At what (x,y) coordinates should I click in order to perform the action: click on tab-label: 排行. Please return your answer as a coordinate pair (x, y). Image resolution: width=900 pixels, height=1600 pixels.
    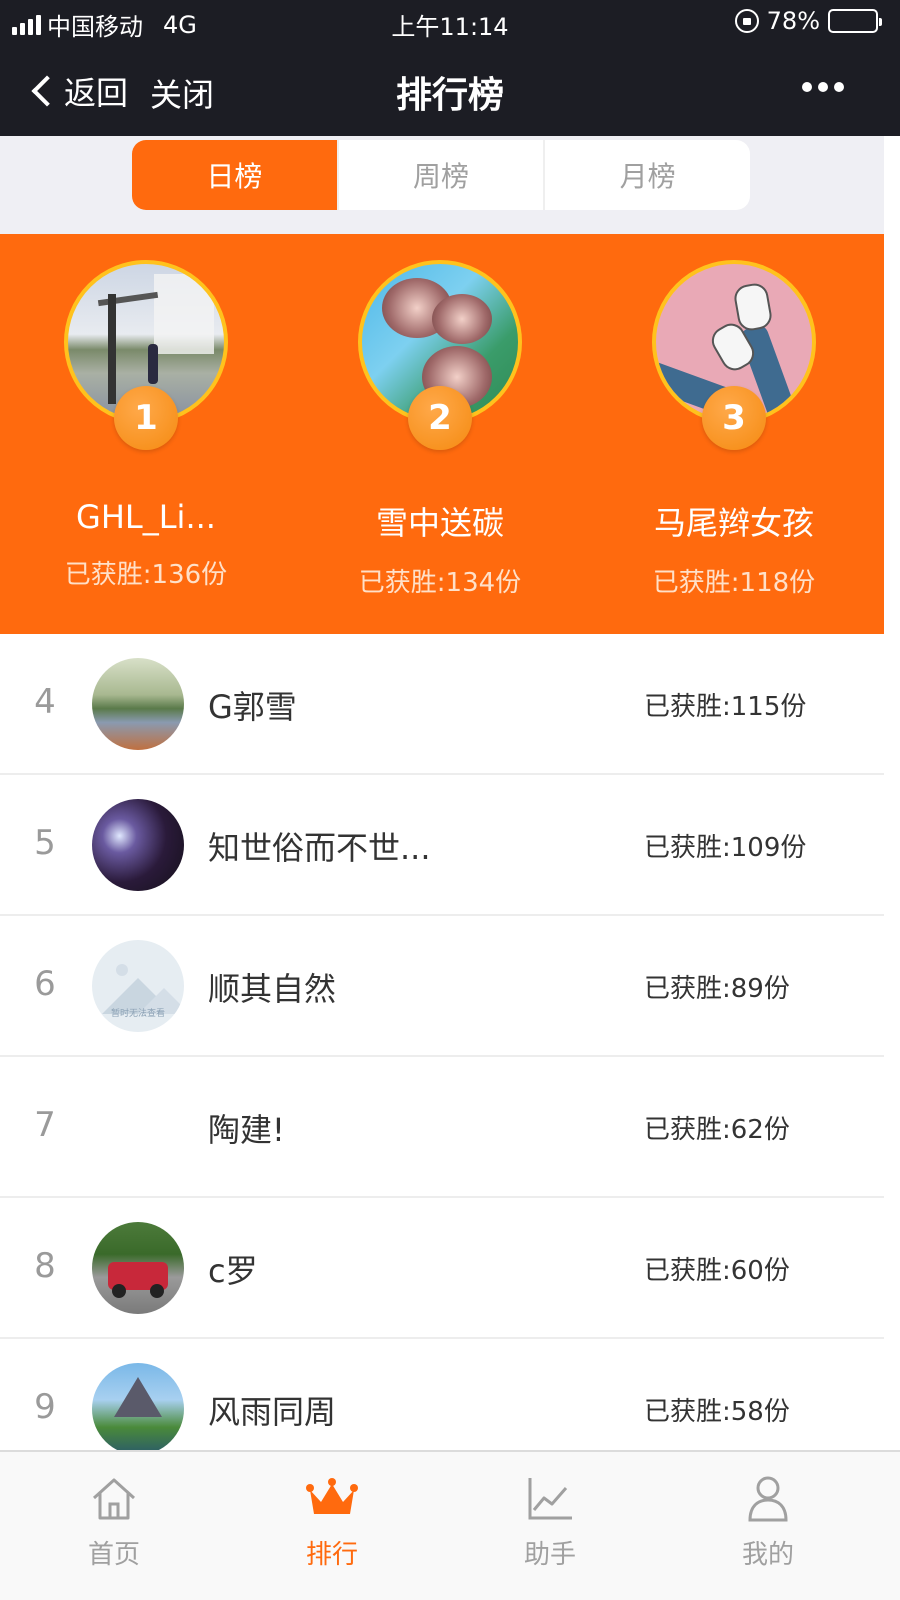
    Looking at the image, I should click on (331, 1555).